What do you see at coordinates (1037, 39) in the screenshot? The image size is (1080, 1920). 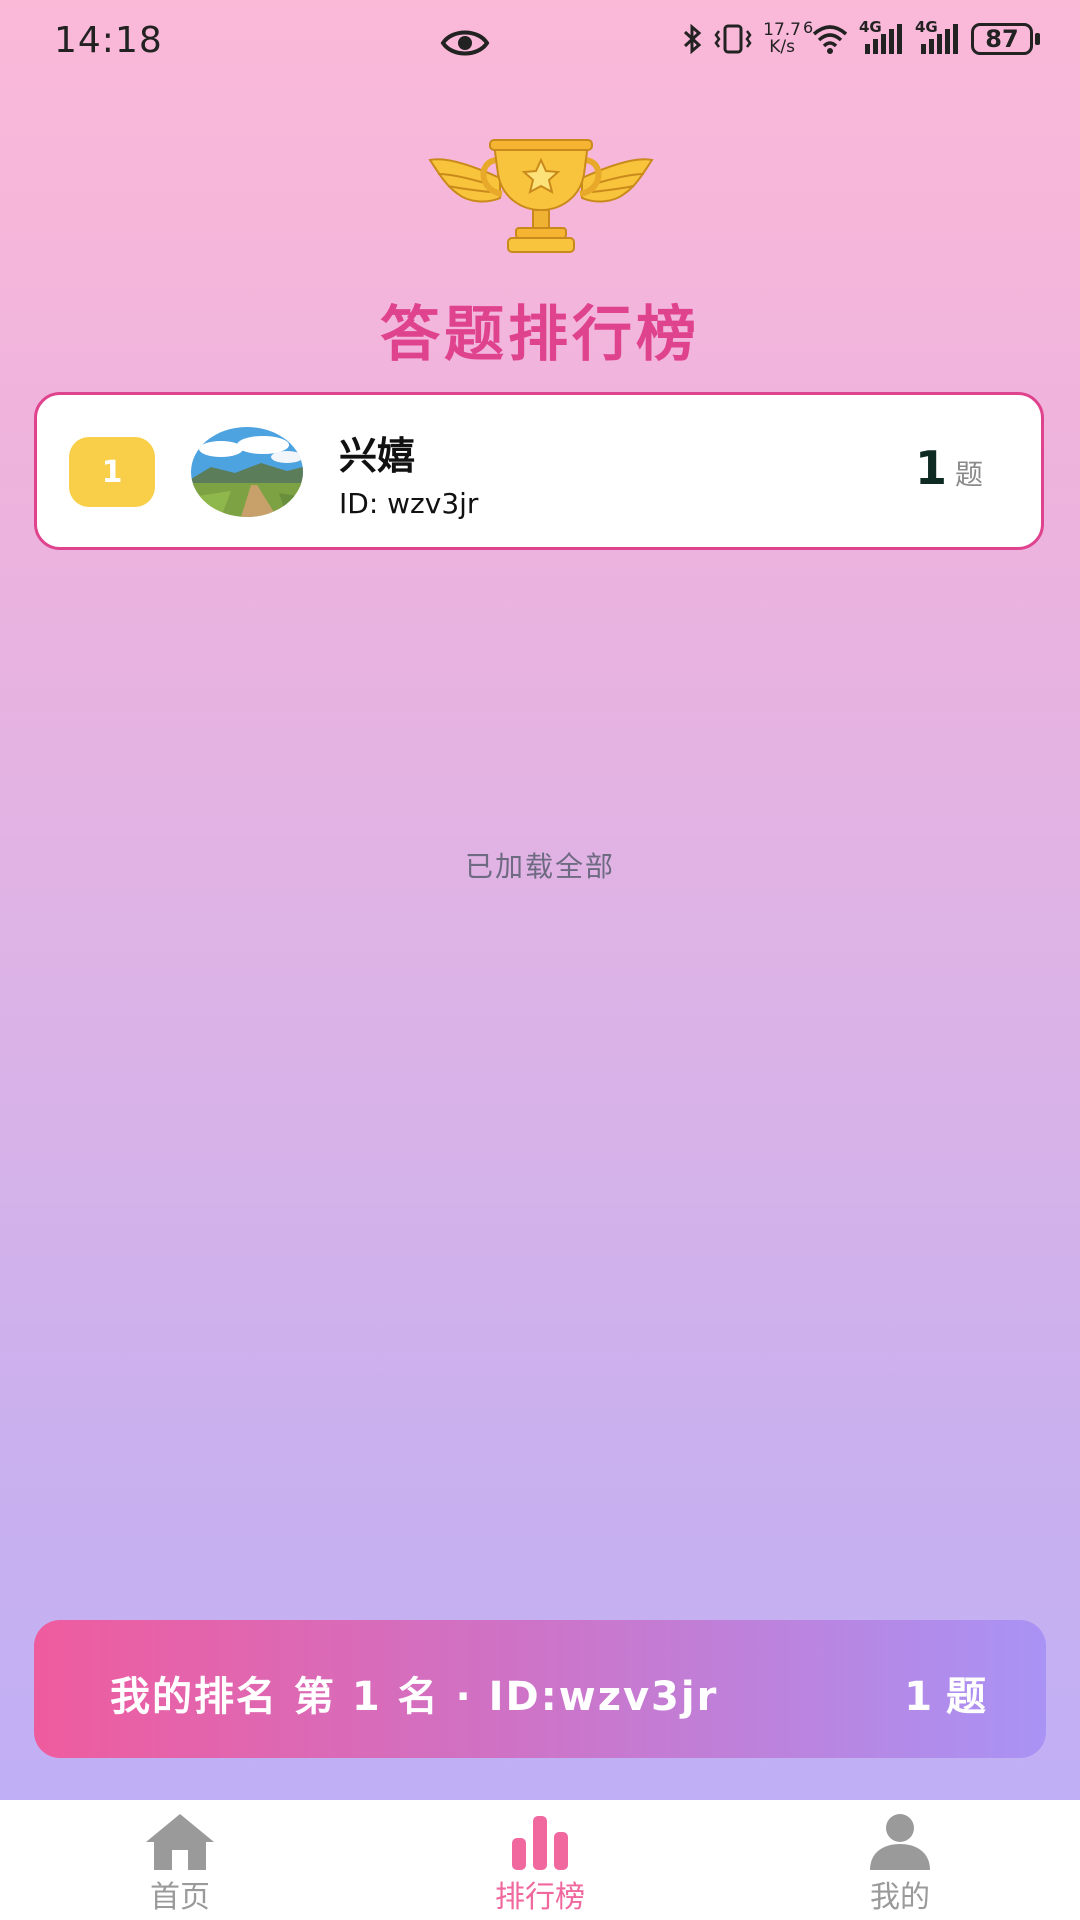 I see `battery-tip` at bounding box center [1037, 39].